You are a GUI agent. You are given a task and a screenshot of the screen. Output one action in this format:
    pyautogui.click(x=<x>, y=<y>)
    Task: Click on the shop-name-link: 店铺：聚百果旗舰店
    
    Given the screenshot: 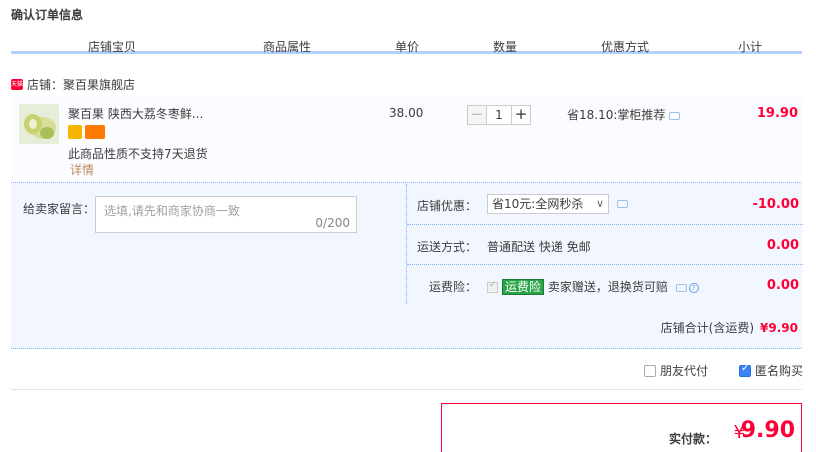 What is the action you would take?
    pyautogui.click(x=81, y=84)
    